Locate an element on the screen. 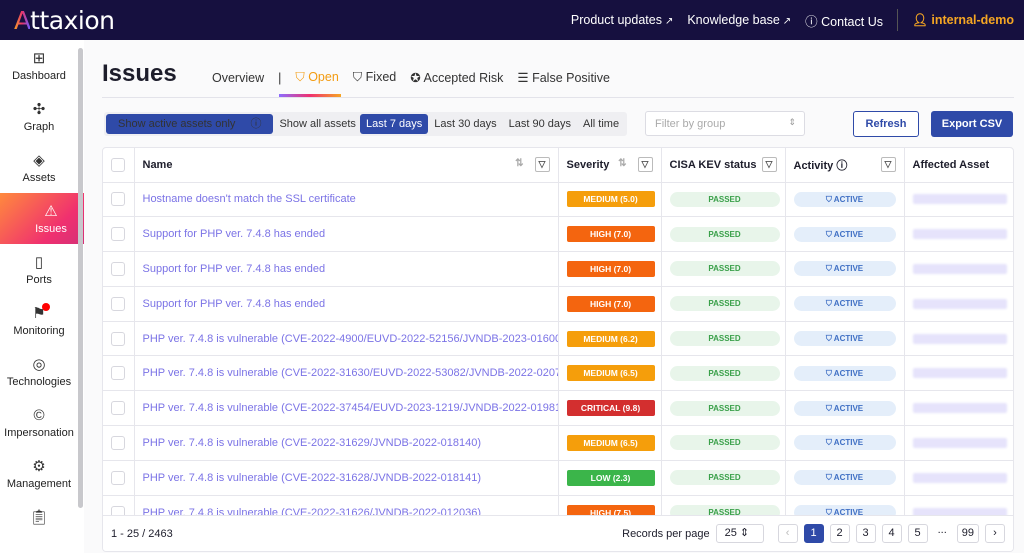  tab-overview: Overview is located at coordinates (238, 78).